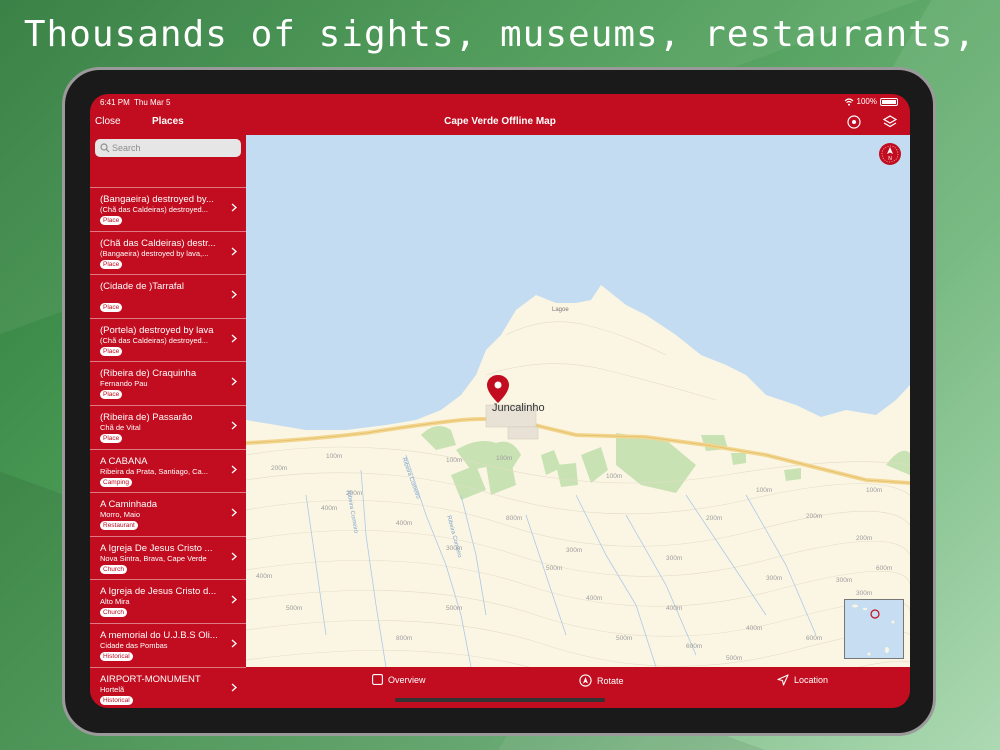 The height and width of the screenshot is (750, 1000). What do you see at coordinates (108, 121) in the screenshot?
I see `close-button: Close` at bounding box center [108, 121].